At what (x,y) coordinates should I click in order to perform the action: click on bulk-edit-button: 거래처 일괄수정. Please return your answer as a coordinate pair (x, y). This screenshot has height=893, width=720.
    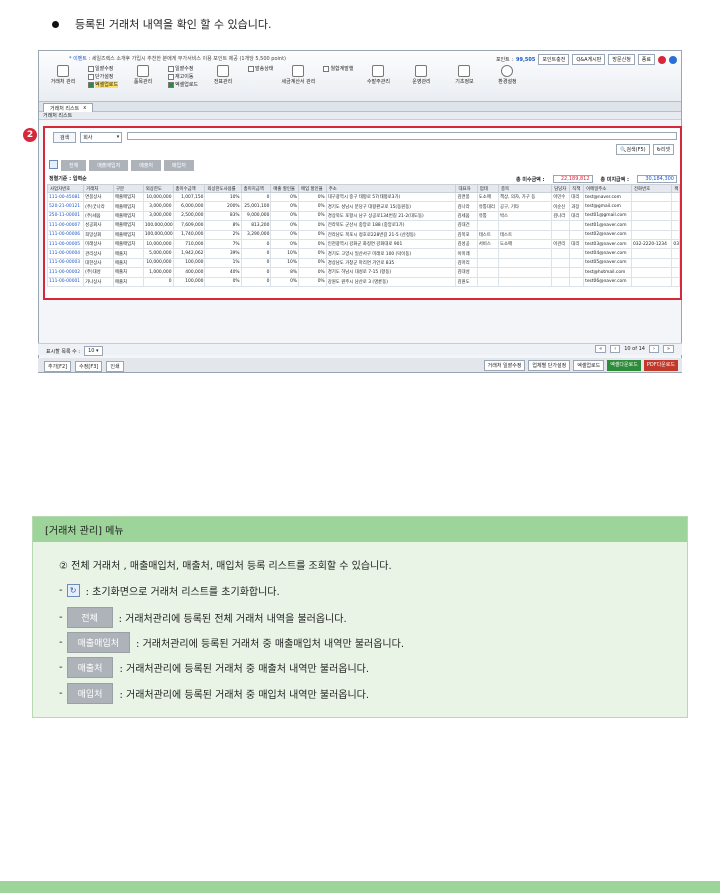
    Looking at the image, I should click on (504, 365).